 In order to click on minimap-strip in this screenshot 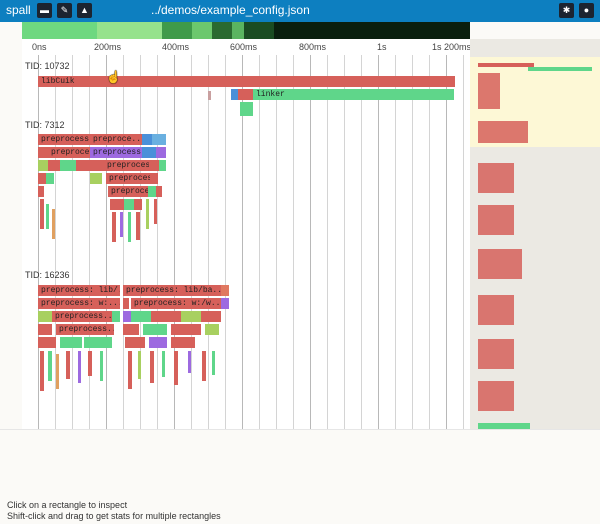, I will do `click(246, 30)`.